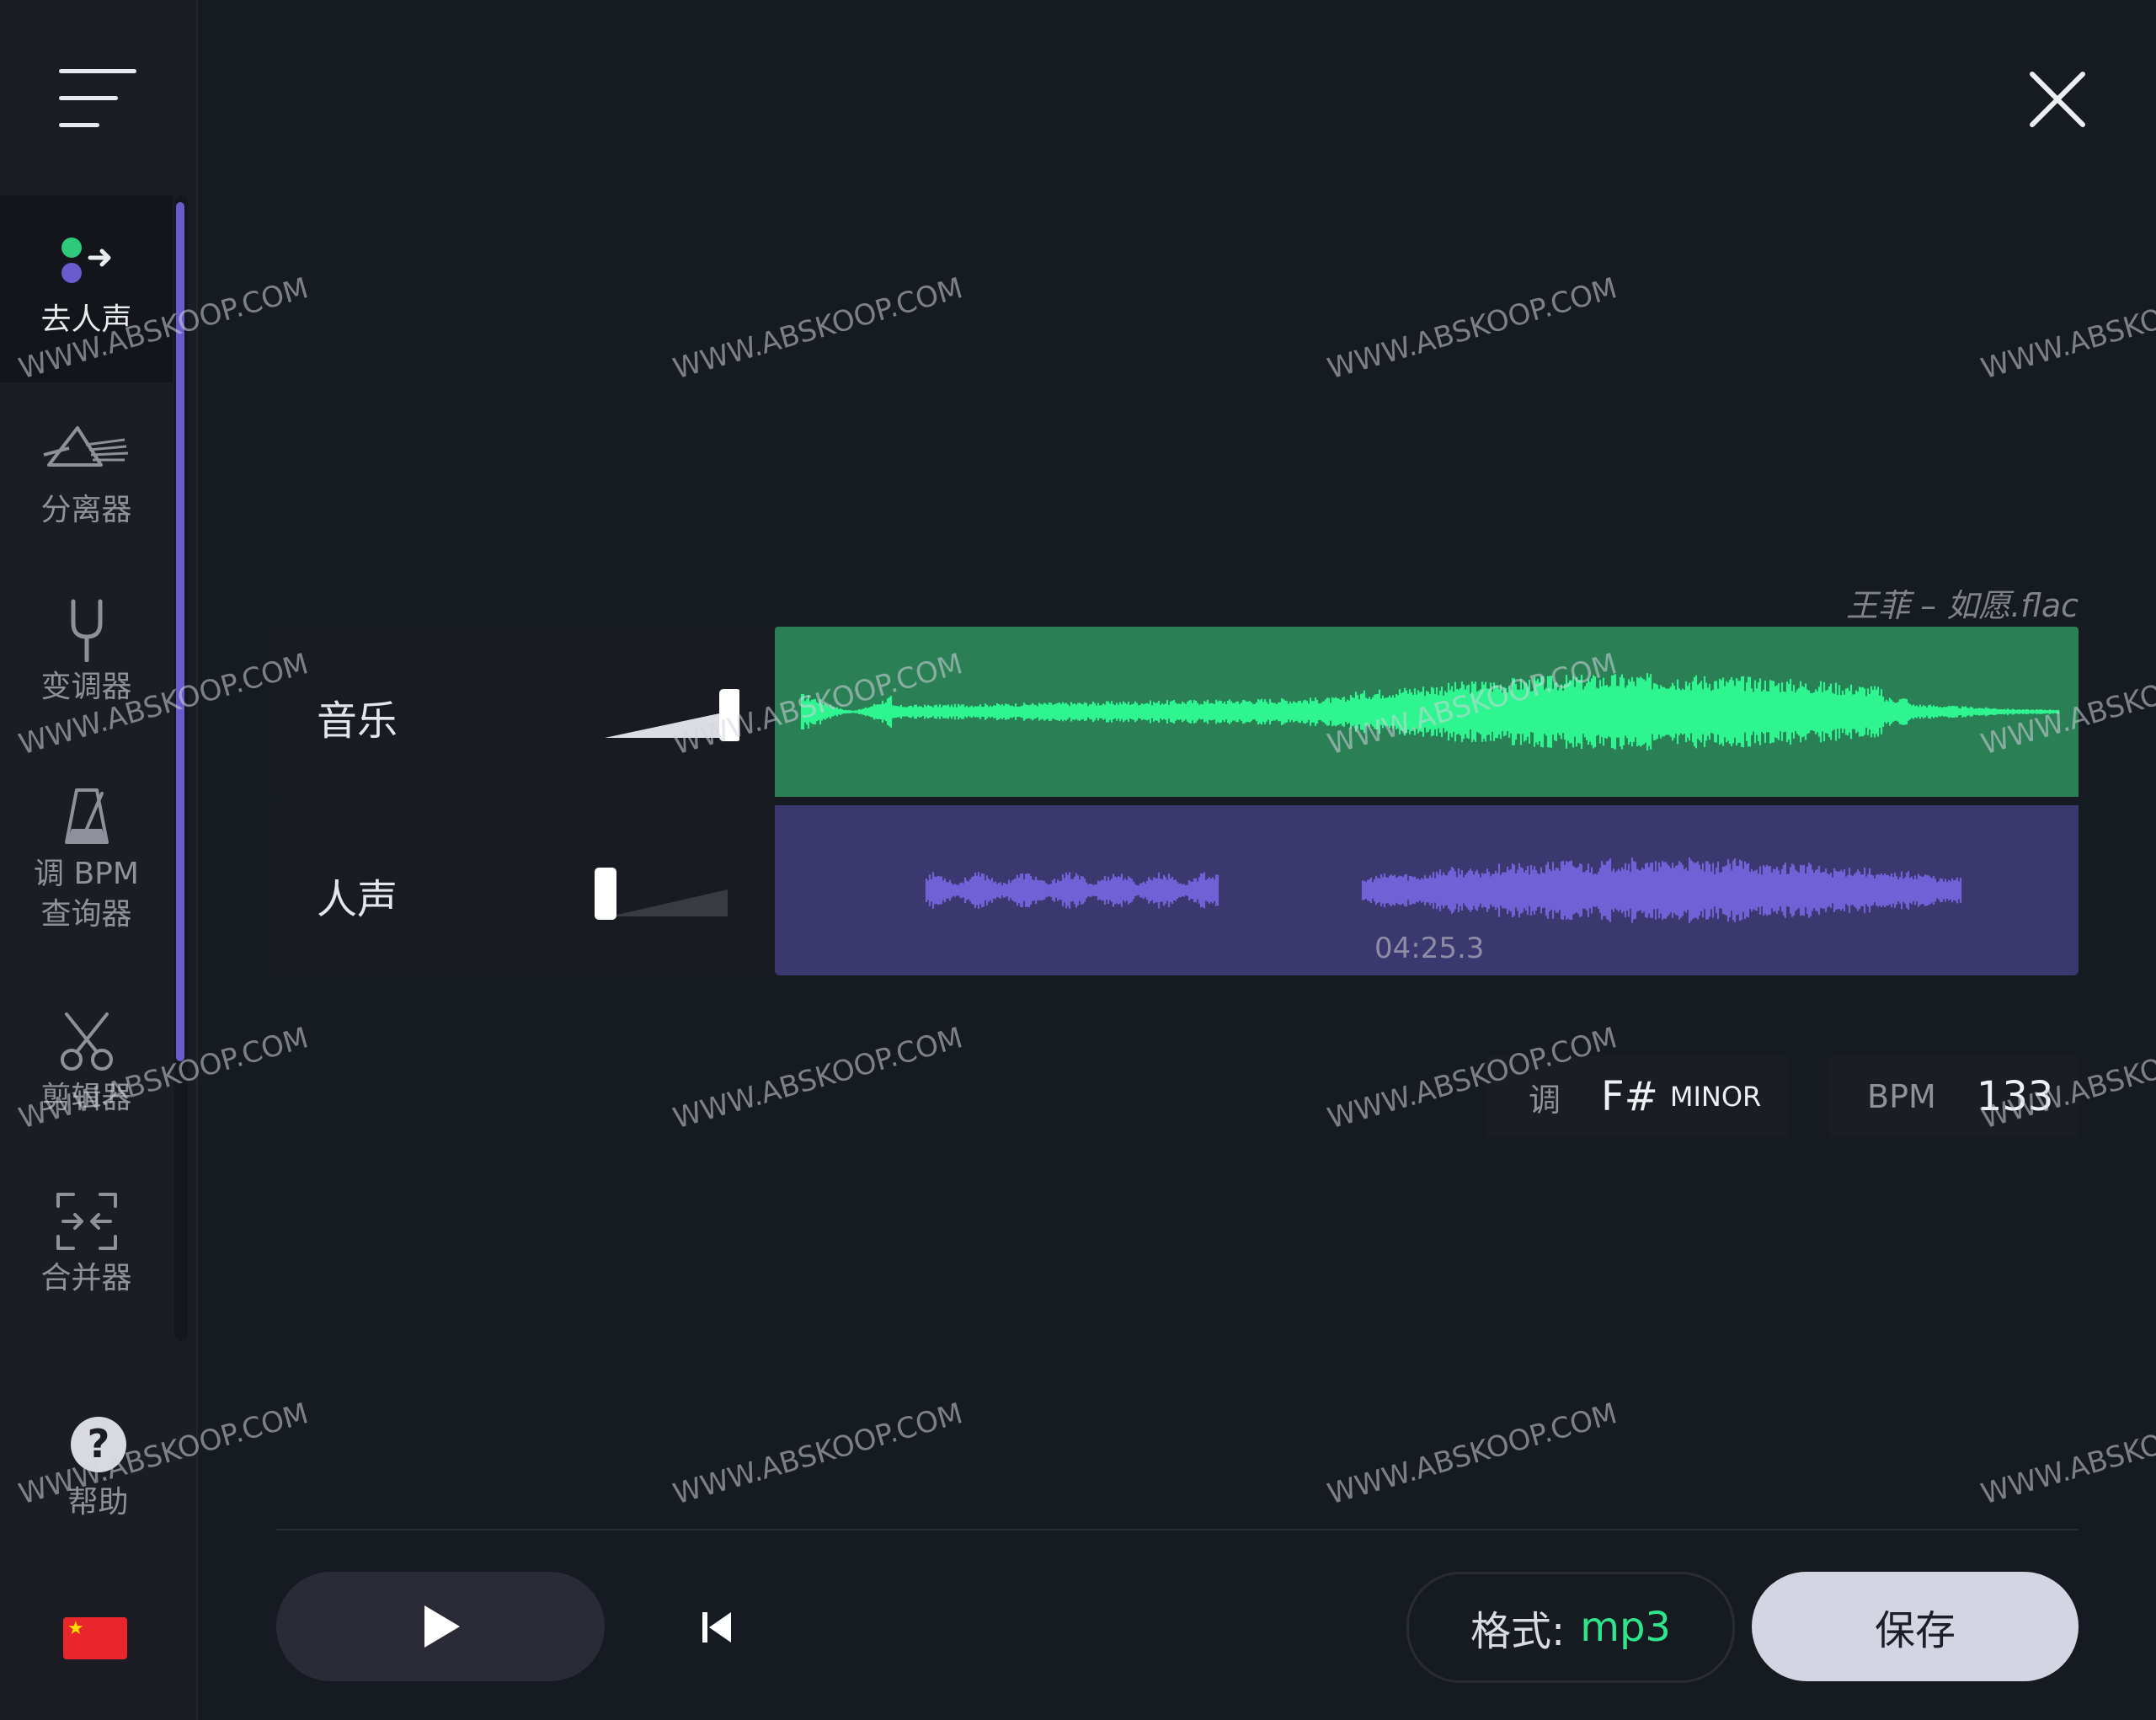 The width and height of the screenshot is (2156, 1720). Describe the element at coordinates (1901, 1096) in the screenshot. I see `bpm-label: BPM` at that location.